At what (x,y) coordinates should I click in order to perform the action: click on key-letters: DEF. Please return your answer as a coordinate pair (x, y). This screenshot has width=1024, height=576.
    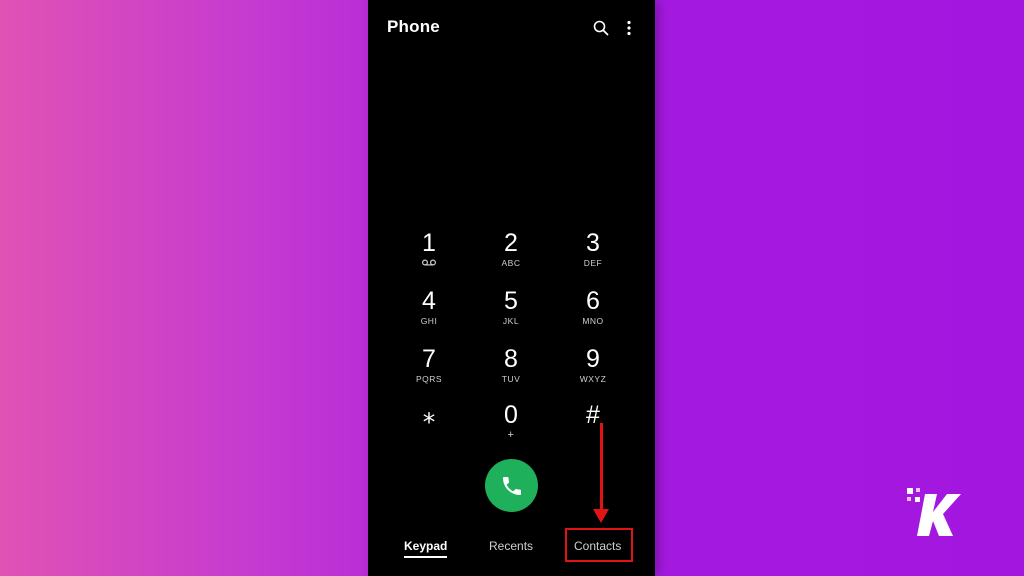
    Looking at the image, I should click on (593, 263).